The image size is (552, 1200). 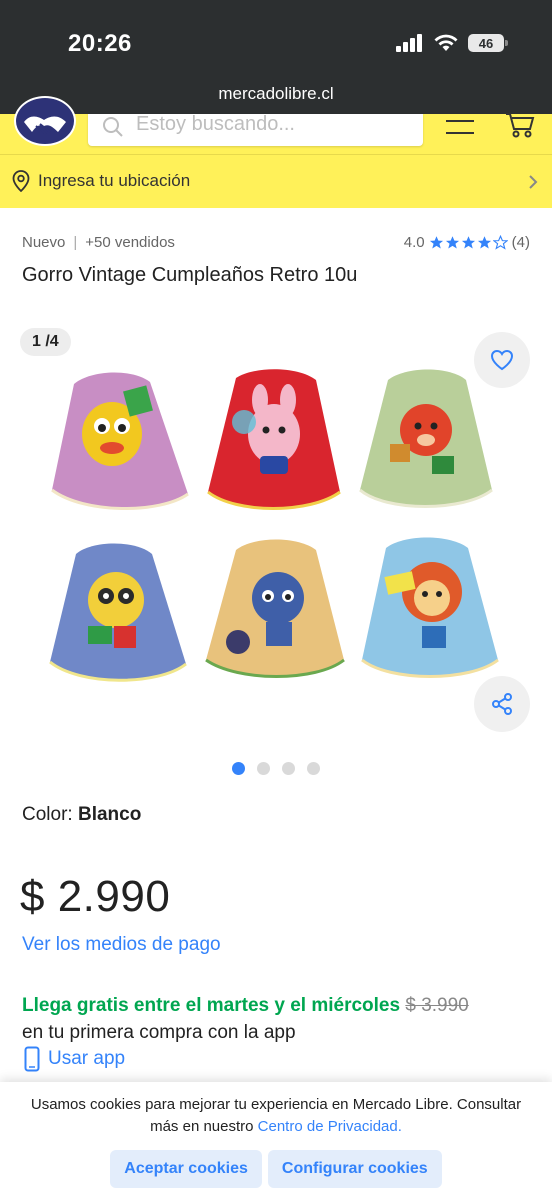 What do you see at coordinates (276, 242) in the screenshot?
I see `product-meta: Nuevo | +50 vendidos 4.0 (4)` at bounding box center [276, 242].